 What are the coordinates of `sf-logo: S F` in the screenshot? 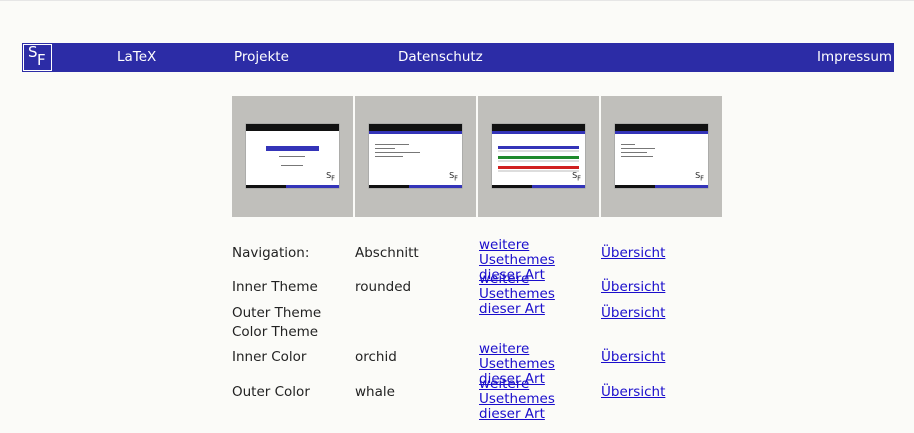 It's located at (37, 57).